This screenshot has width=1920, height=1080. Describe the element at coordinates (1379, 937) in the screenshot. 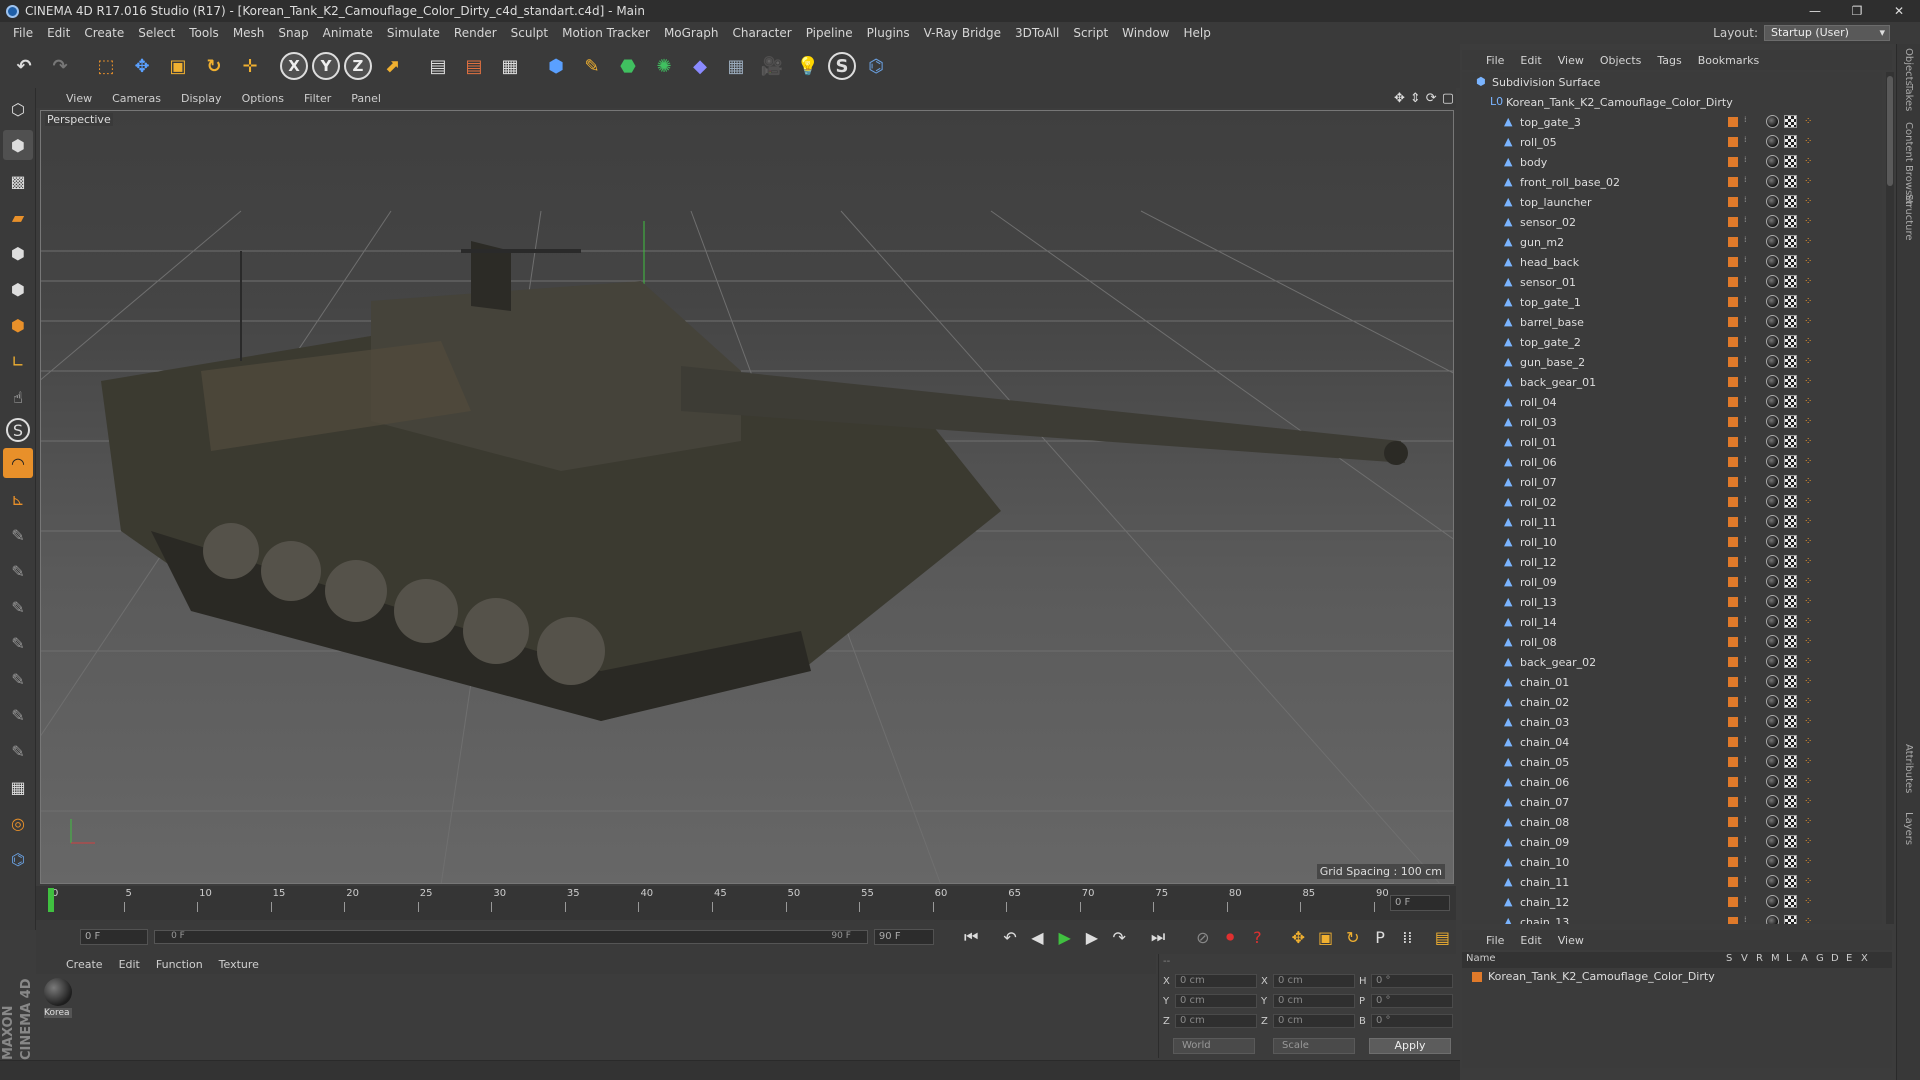

I see `key-param-icon: P` at that location.